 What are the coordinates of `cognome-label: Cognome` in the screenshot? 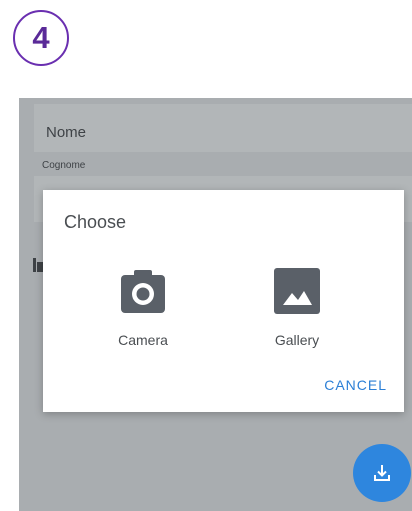 It's located at (64, 165).